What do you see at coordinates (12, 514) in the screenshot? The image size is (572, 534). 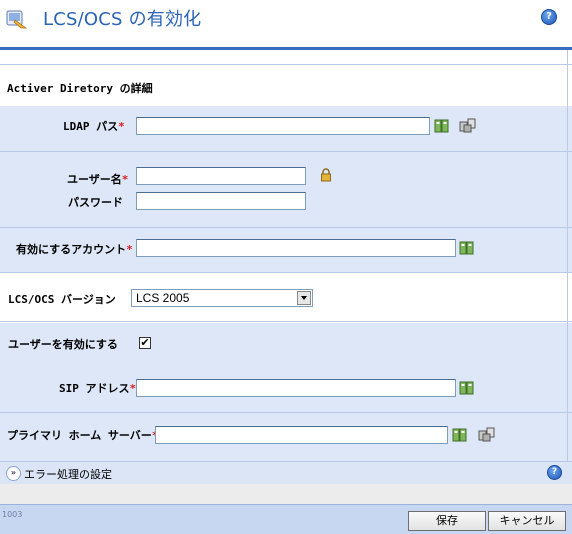 I see `page-number: 1003` at bounding box center [12, 514].